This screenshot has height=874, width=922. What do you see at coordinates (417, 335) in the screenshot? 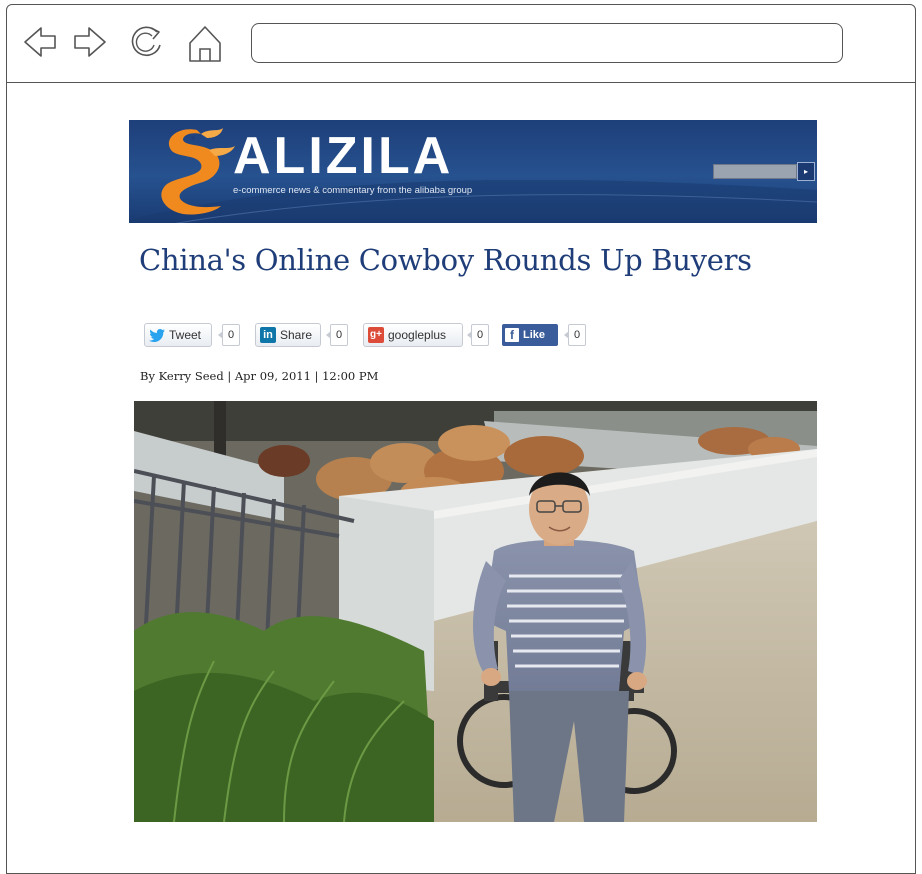
I see `googleplus-label: googleplus` at bounding box center [417, 335].